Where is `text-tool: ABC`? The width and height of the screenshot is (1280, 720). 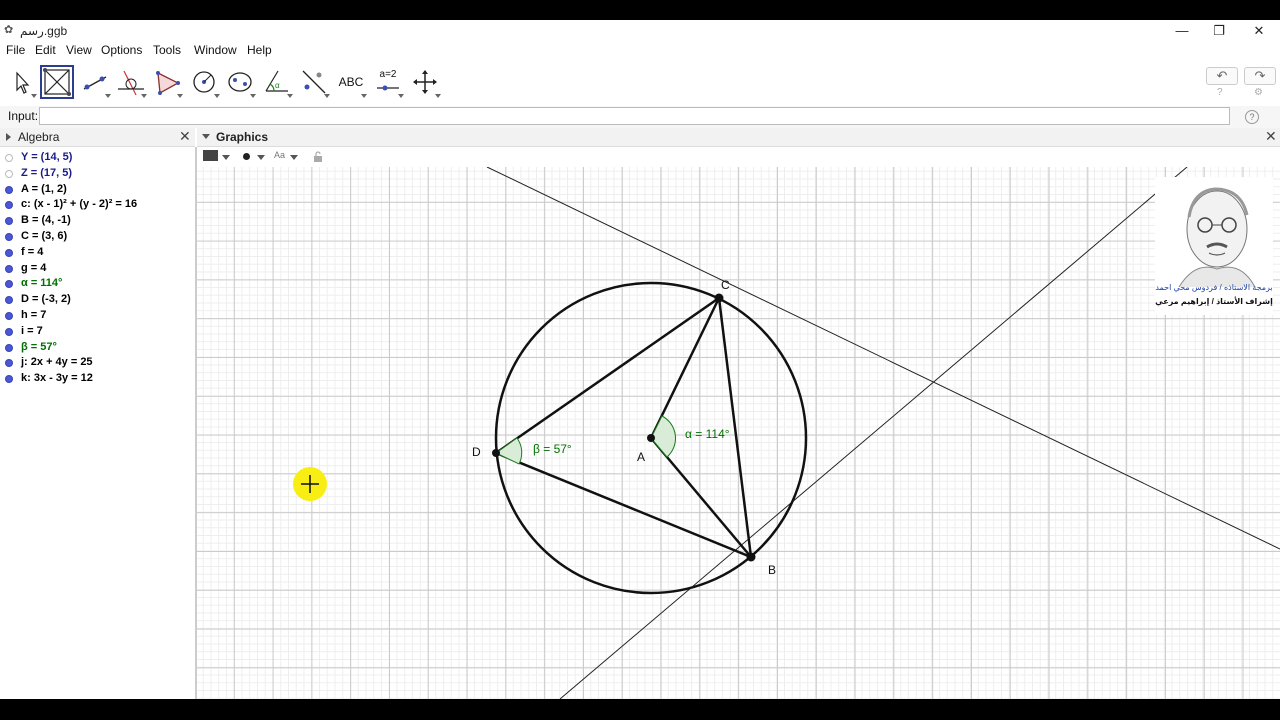
text-tool: ABC is located at coordinates (351, 82).